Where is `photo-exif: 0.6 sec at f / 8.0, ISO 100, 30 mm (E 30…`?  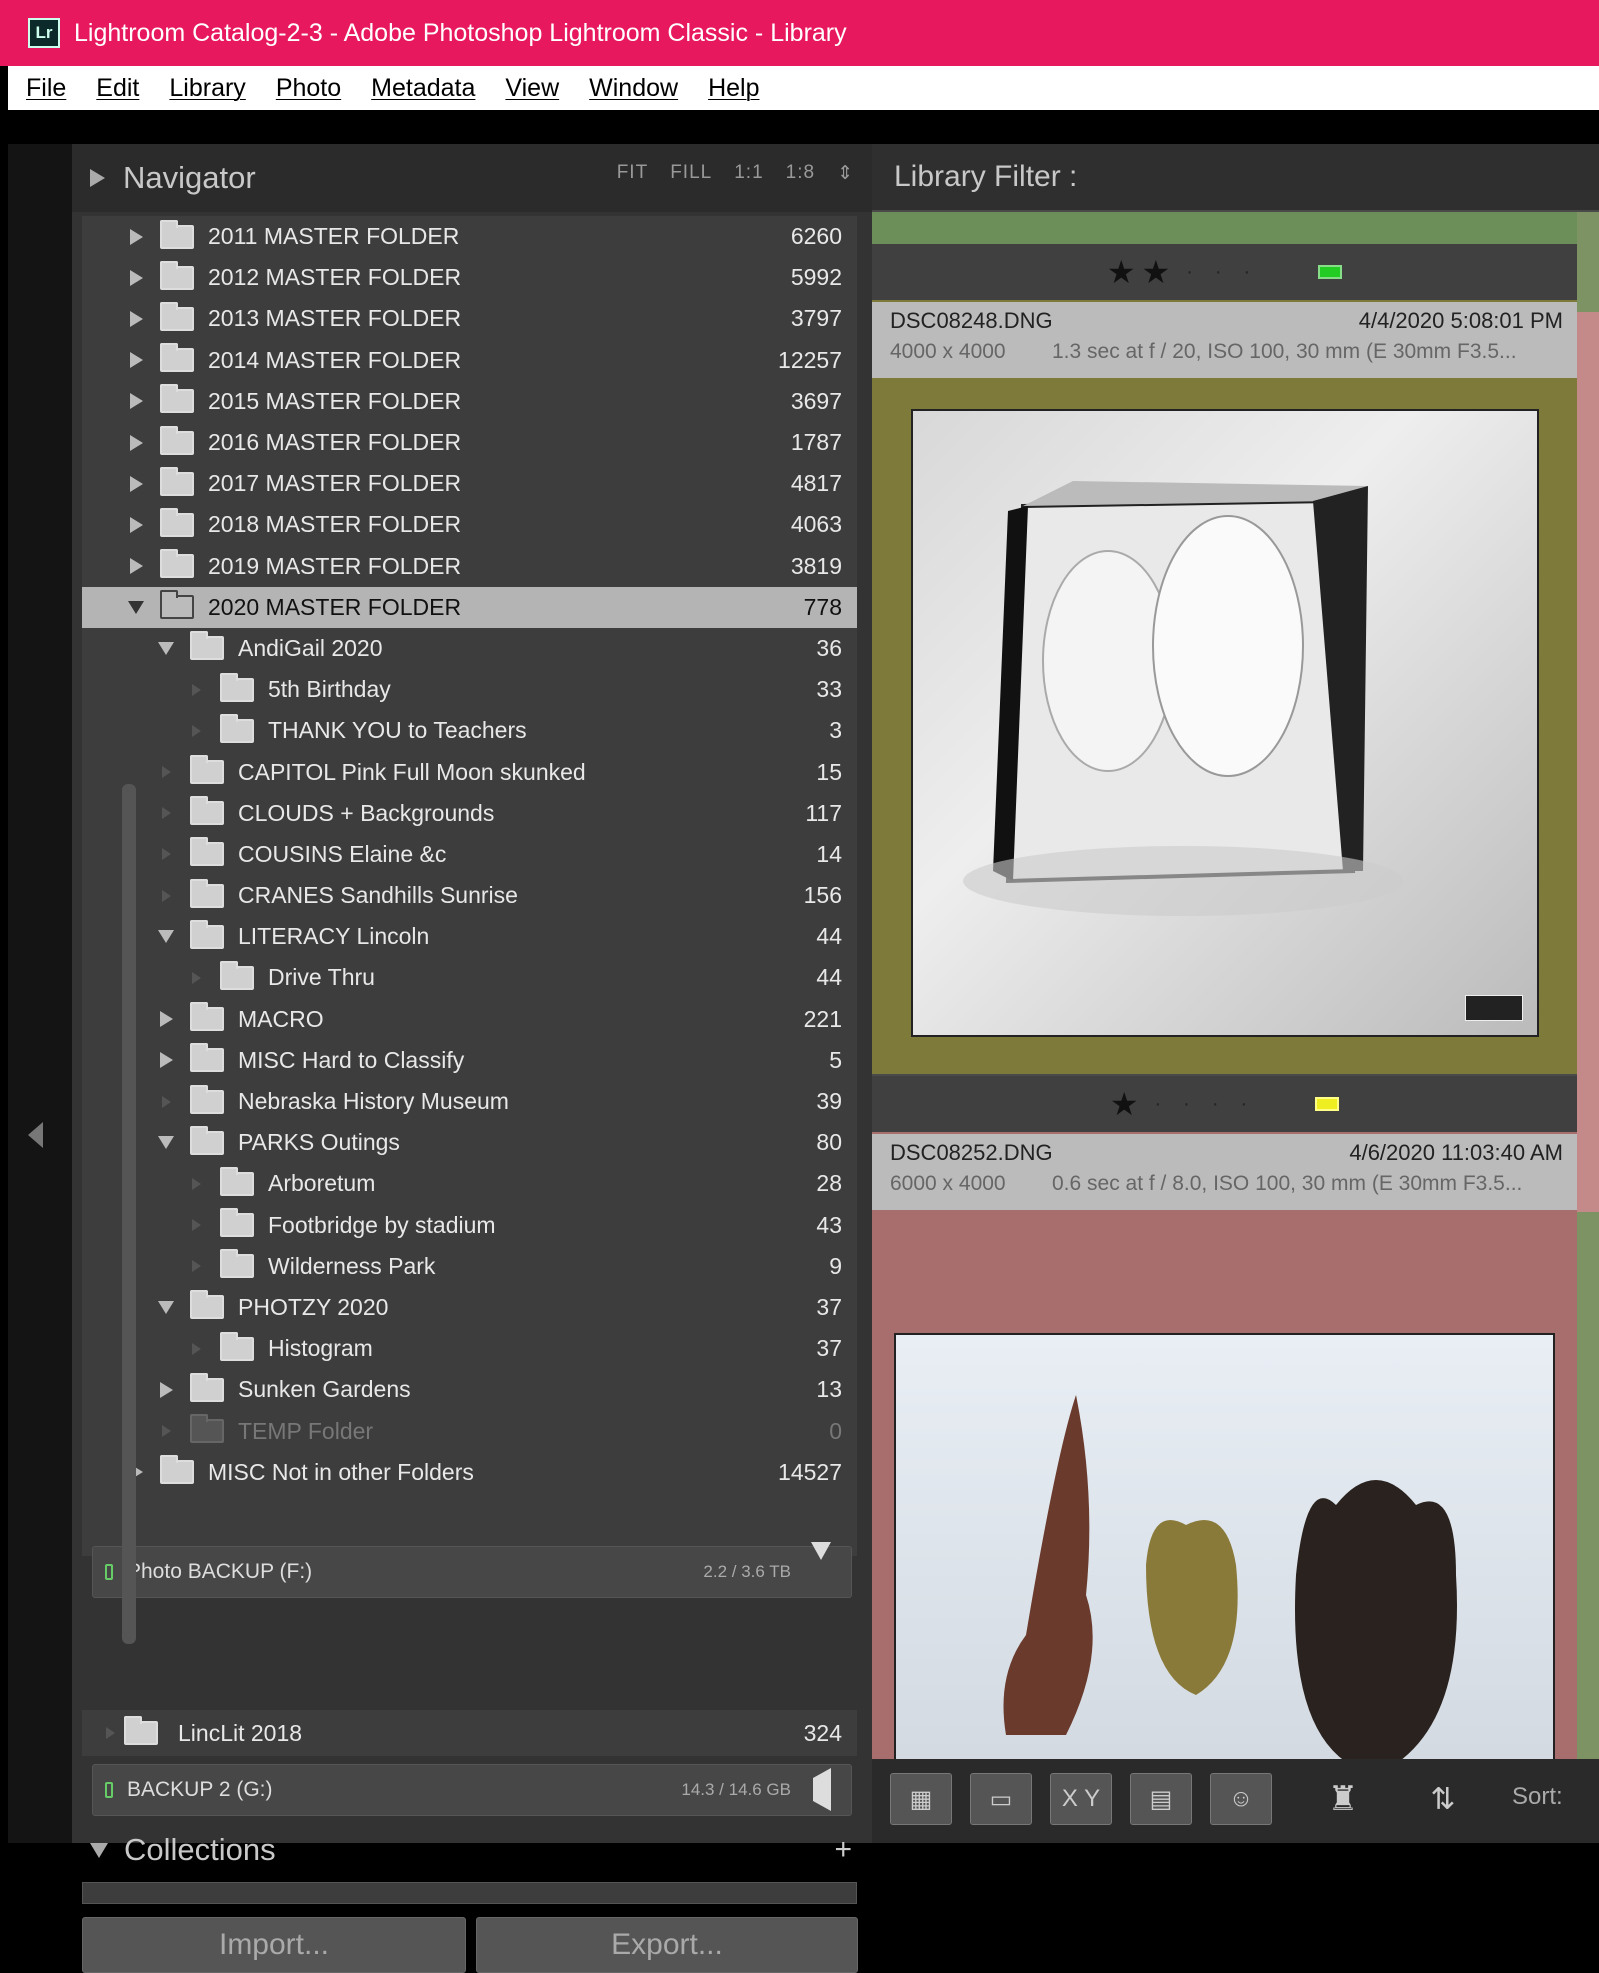 photo-exif: 0.6 sec at f / 8.0, ISO 100, 30 mm (E 30… is located at coordinates (1287, 1183).